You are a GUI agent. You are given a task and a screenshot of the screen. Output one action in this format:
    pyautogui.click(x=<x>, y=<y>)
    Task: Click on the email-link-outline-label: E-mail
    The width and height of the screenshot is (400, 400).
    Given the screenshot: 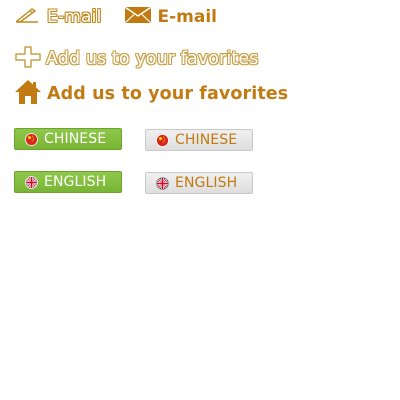 What is the action you would take?
    pyautogui.click(x=74, y=17)
    